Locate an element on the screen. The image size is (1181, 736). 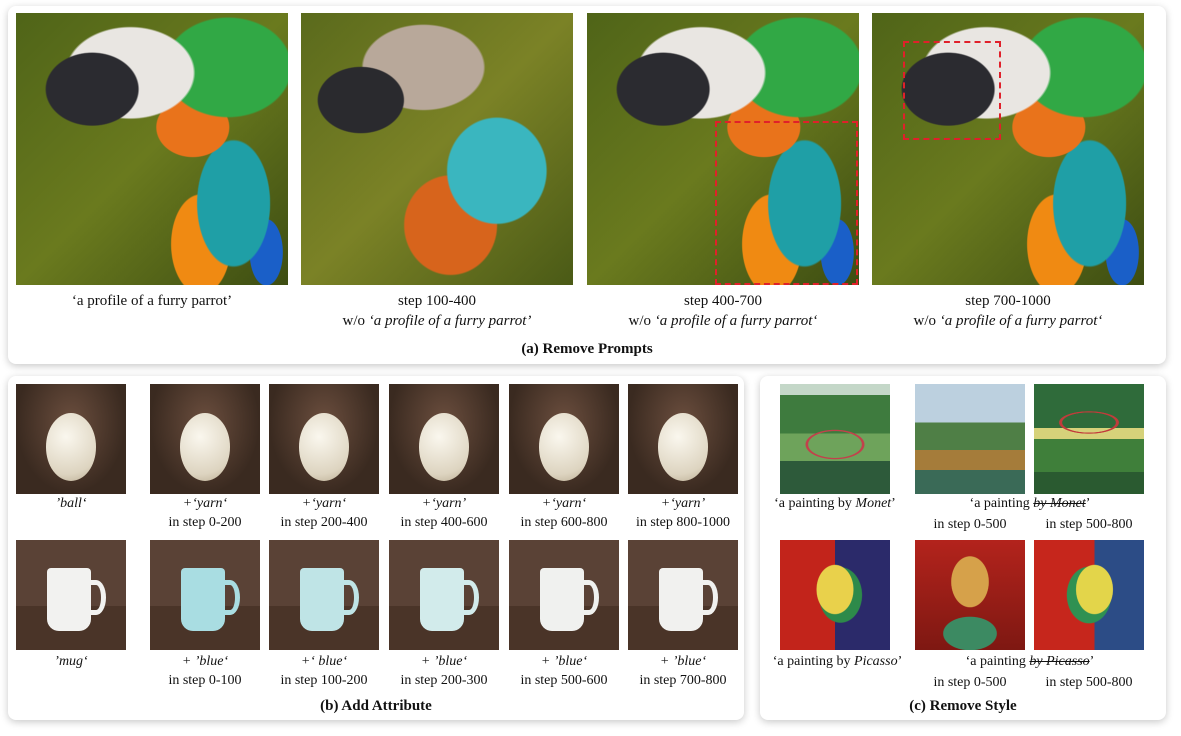
ball-caption: ’ball‘ is located at coordinates (71, 503).